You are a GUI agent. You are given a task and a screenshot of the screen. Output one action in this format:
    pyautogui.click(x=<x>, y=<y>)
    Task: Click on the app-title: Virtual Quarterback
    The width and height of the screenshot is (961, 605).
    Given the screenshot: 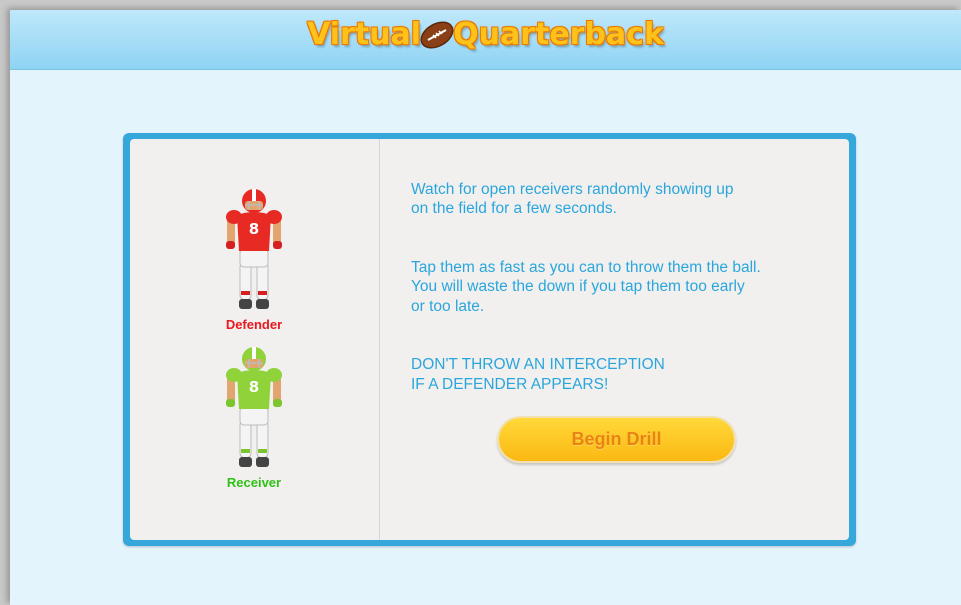 What is the action you would take?
    pyautogui.click(x=485, y=34)
    